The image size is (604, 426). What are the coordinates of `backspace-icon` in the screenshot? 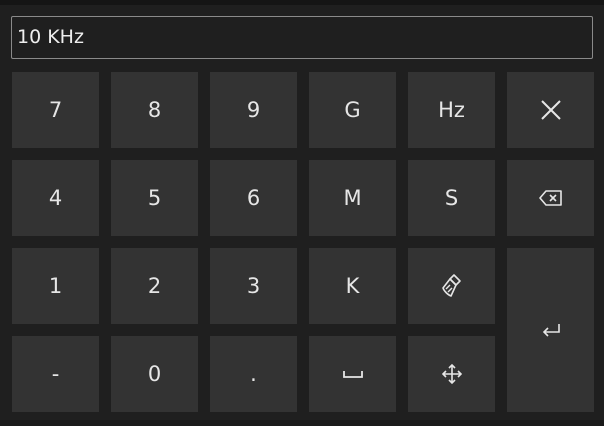 It's located at (550, 198).